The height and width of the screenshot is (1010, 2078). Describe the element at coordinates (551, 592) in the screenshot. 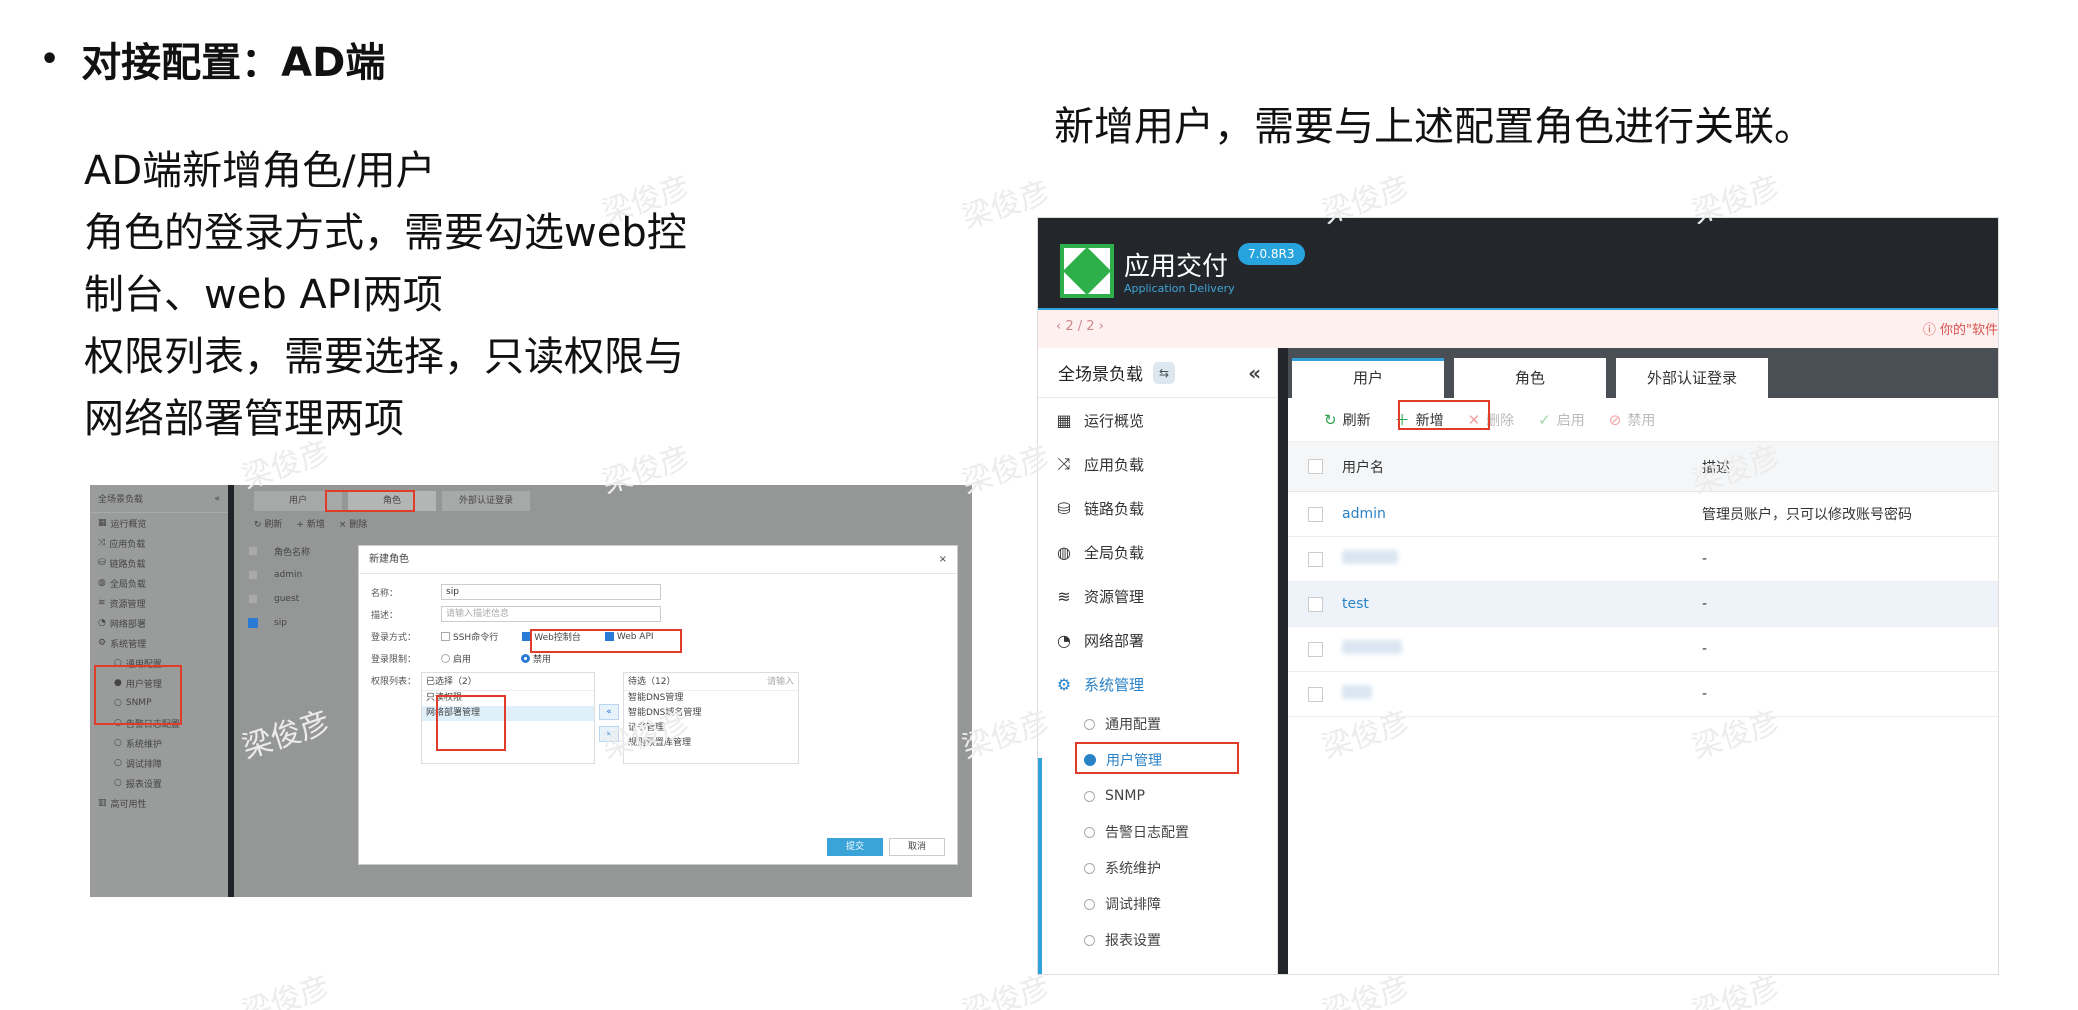

I see `name-input: sip` at that location.